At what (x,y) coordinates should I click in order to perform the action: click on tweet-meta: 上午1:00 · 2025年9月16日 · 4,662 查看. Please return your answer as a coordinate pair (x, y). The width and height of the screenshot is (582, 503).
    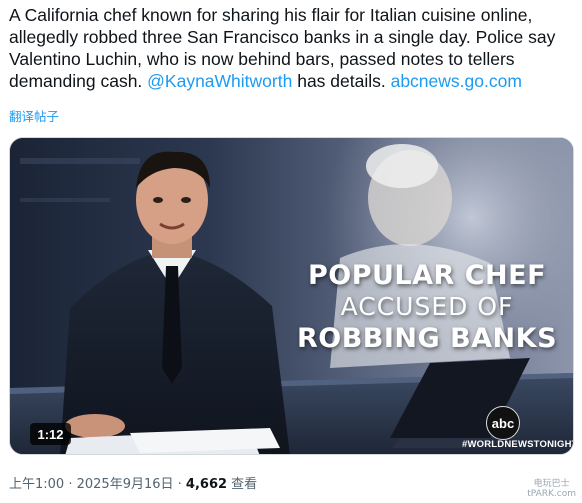
    Looking at the image, I should click on (133, 482).